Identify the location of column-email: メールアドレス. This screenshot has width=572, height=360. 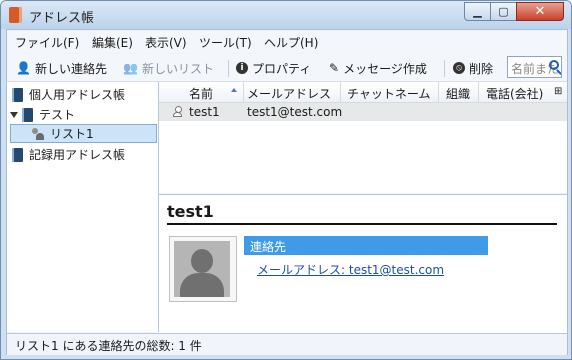
(289, 93).